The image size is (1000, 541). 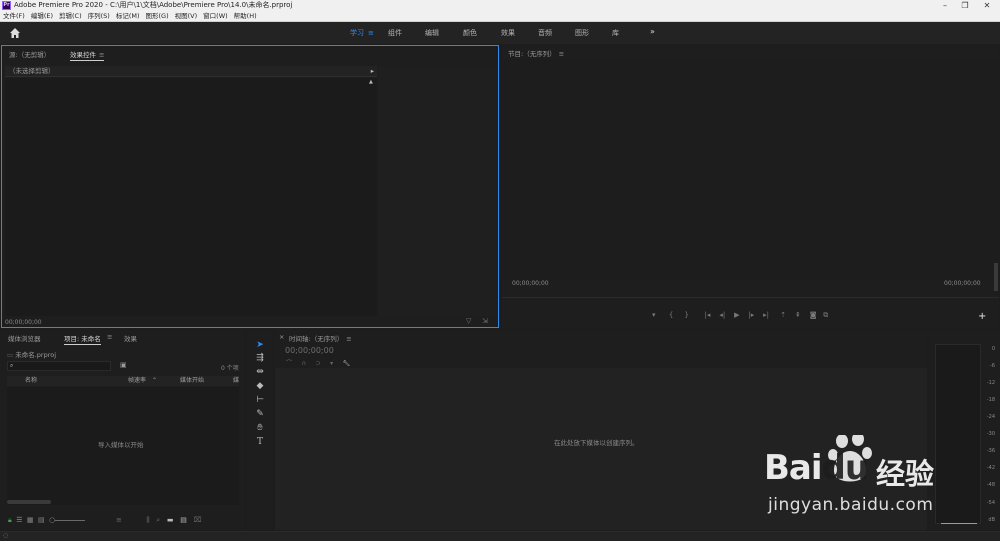 I want to click on column-media-start: 媒体开始, so click(x=192, y=381).